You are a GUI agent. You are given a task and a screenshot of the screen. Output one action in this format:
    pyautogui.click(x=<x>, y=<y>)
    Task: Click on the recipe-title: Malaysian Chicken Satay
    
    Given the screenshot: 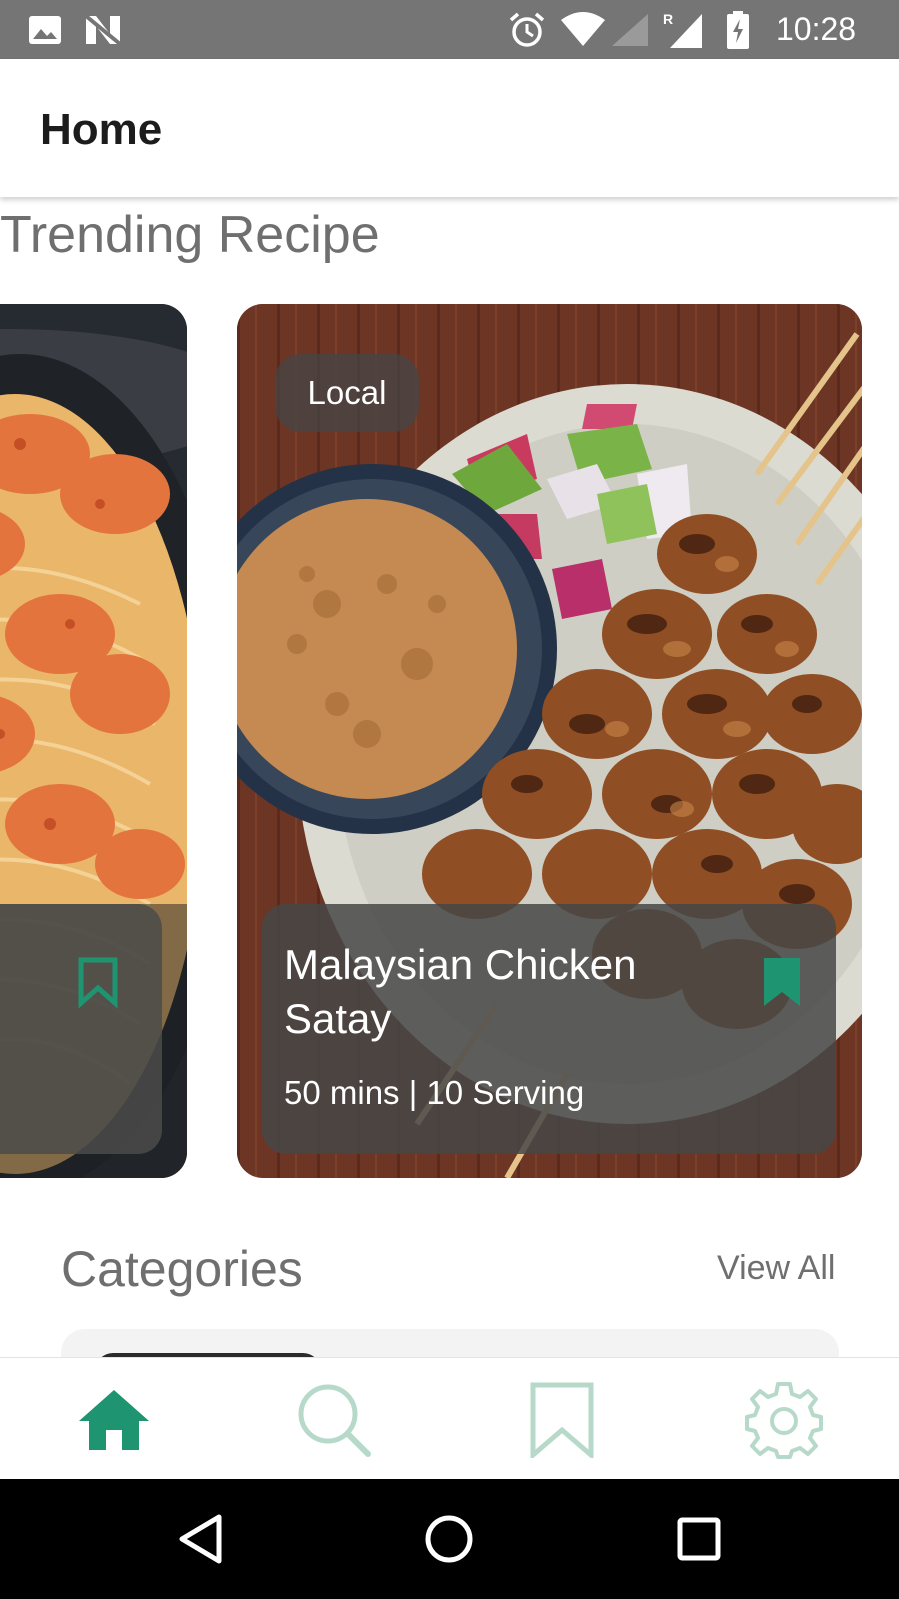 What is the action you would take?
    pyautogui.click(x=460, y=991)
    